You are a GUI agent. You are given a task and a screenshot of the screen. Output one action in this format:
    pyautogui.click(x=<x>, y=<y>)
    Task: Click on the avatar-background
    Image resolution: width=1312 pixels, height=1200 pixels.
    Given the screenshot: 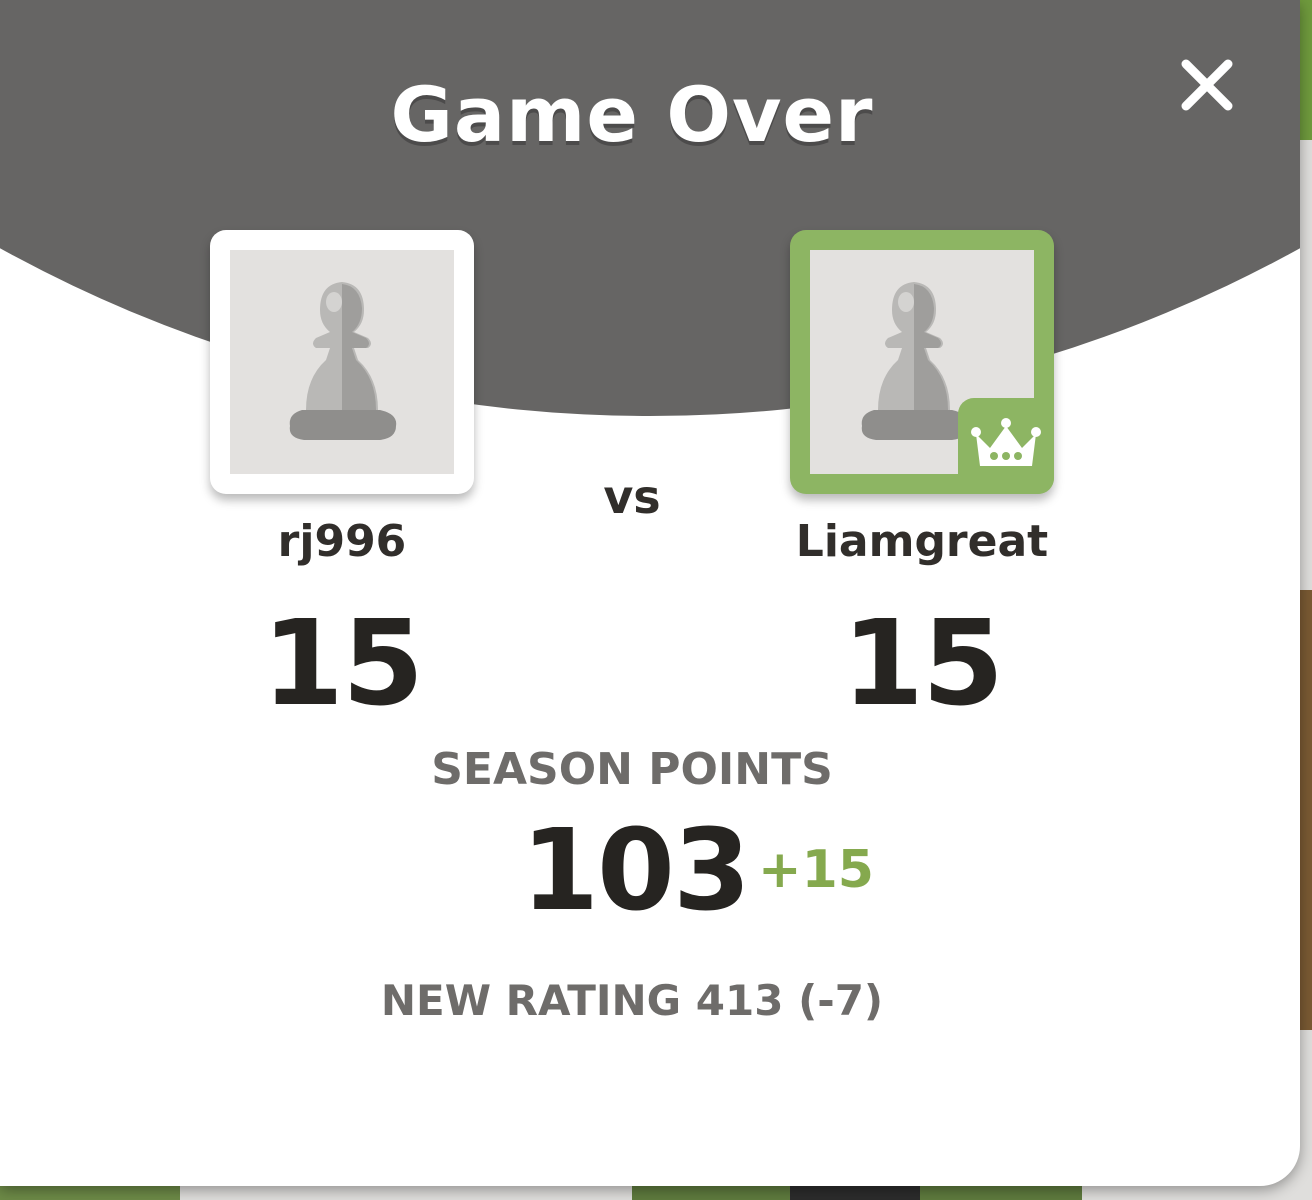 What is the action you would take?
    pyautogui.click(x=342, y=362)
    